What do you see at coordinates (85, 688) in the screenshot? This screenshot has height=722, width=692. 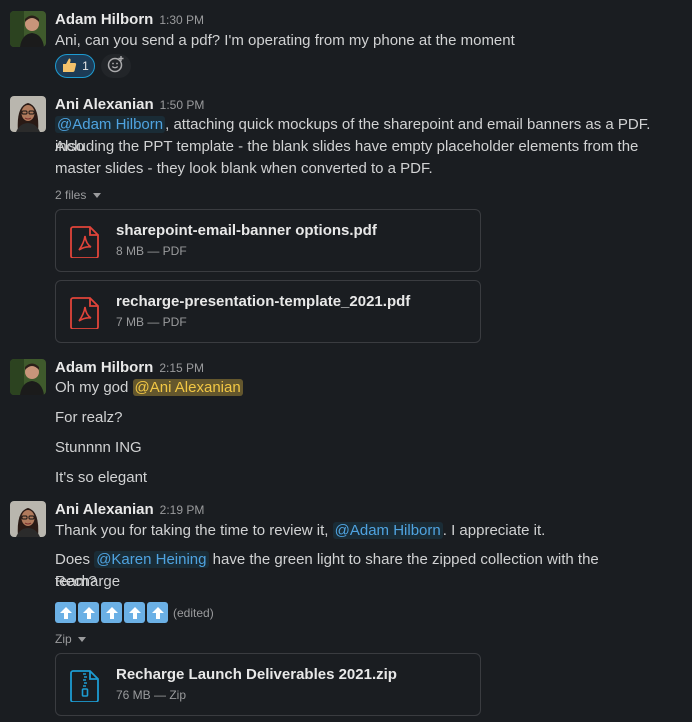 I see `zip-icon` at bounding box center [85, 688].